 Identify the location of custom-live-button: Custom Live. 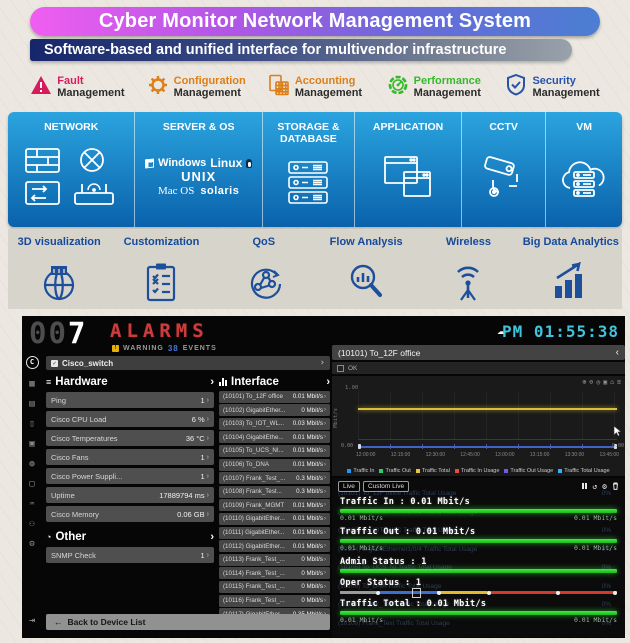
(386, 486).